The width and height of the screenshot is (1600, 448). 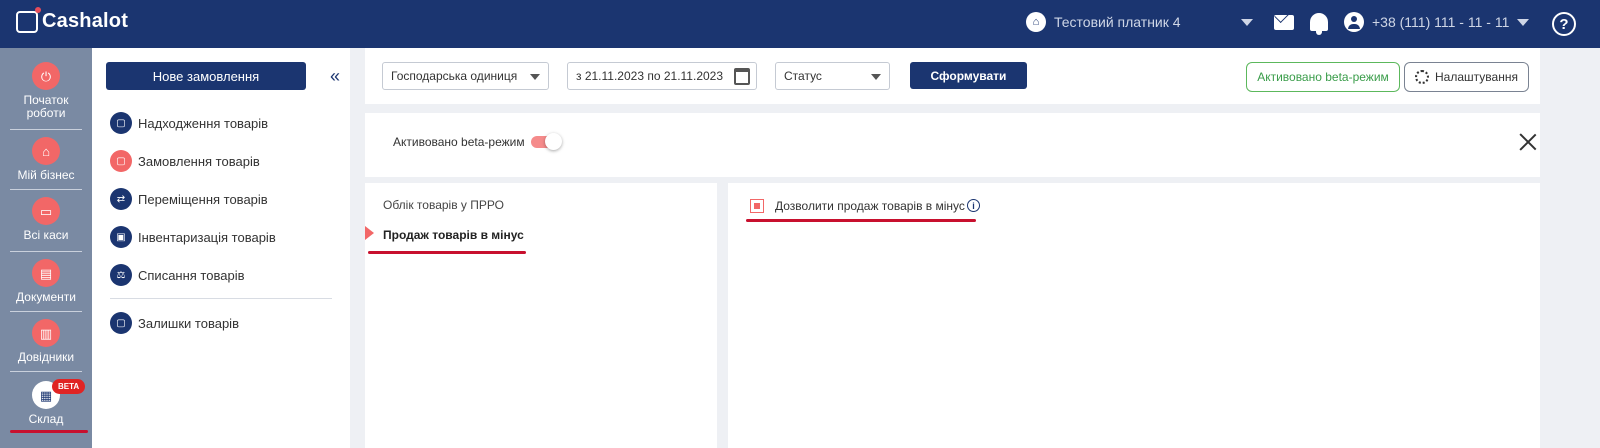 I want to click on payer-name: Тестовий платник 4, so click(x=1117, y=22).